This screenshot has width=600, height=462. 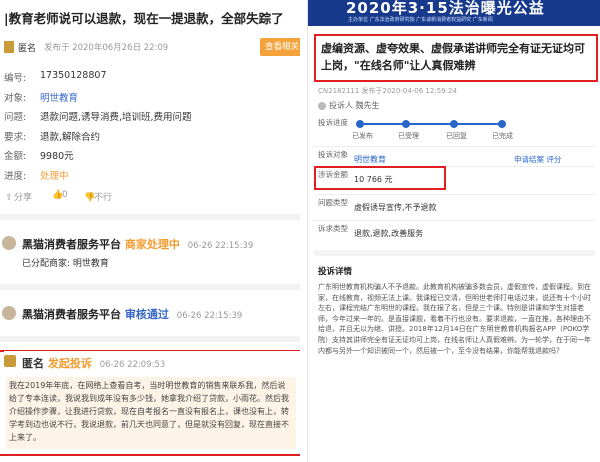 I want to click on issue-value: 虚假诱导宣传,不予退款, so click(x=395, y=207).